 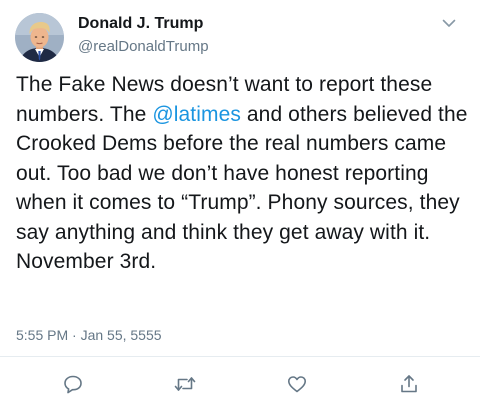 What do you see at coordinates (140, 24) in the screenshot?
I see `display-name: Donald J. Trump` at bounding box center [140, 24].